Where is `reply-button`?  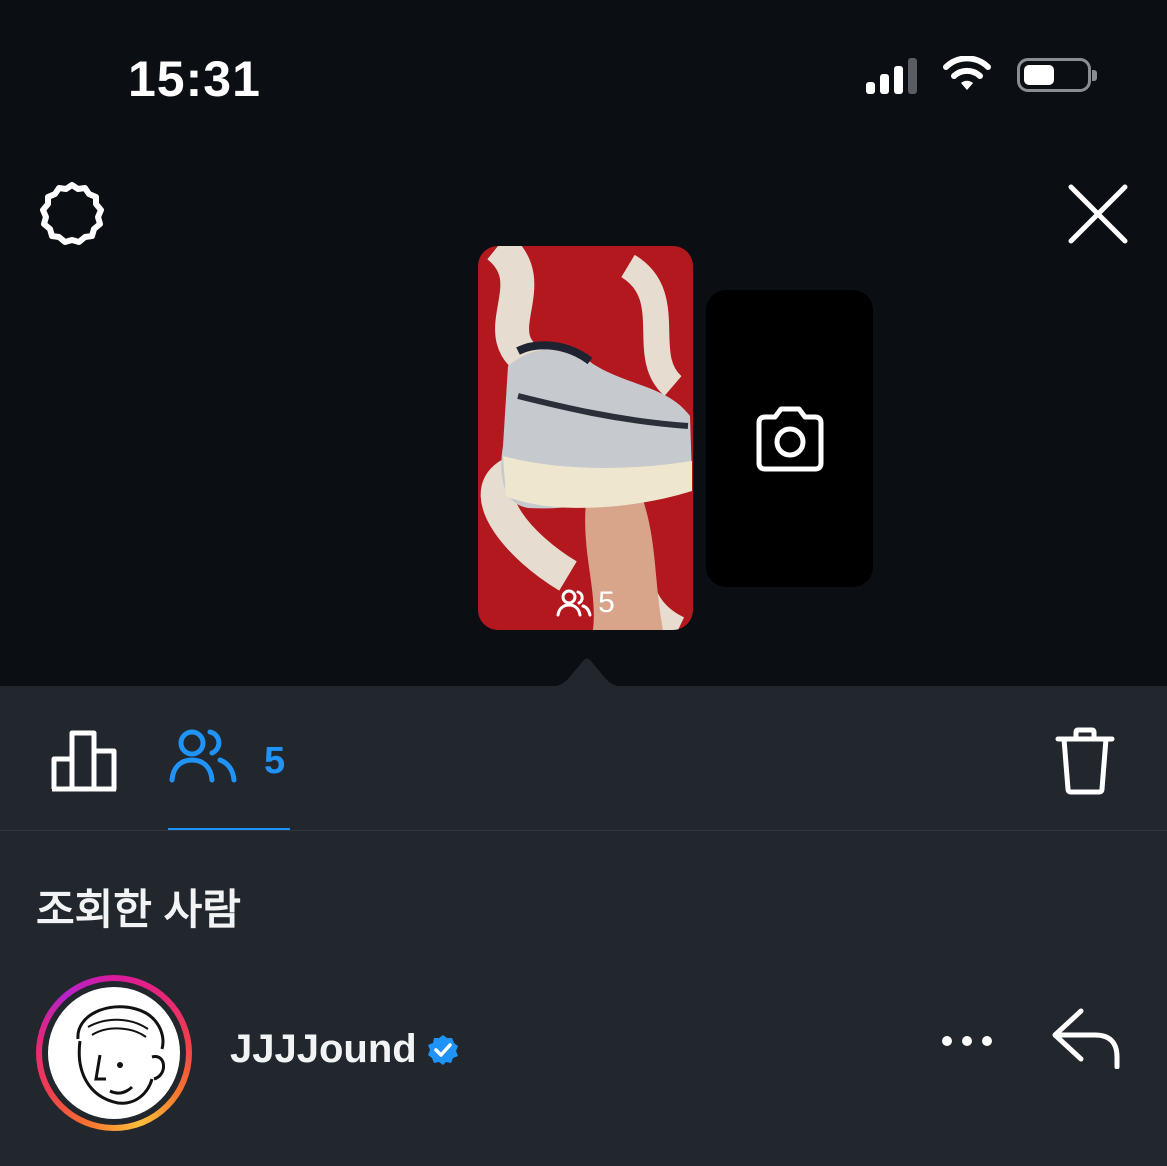 reply-button is located at coordinates (1086, 1038).